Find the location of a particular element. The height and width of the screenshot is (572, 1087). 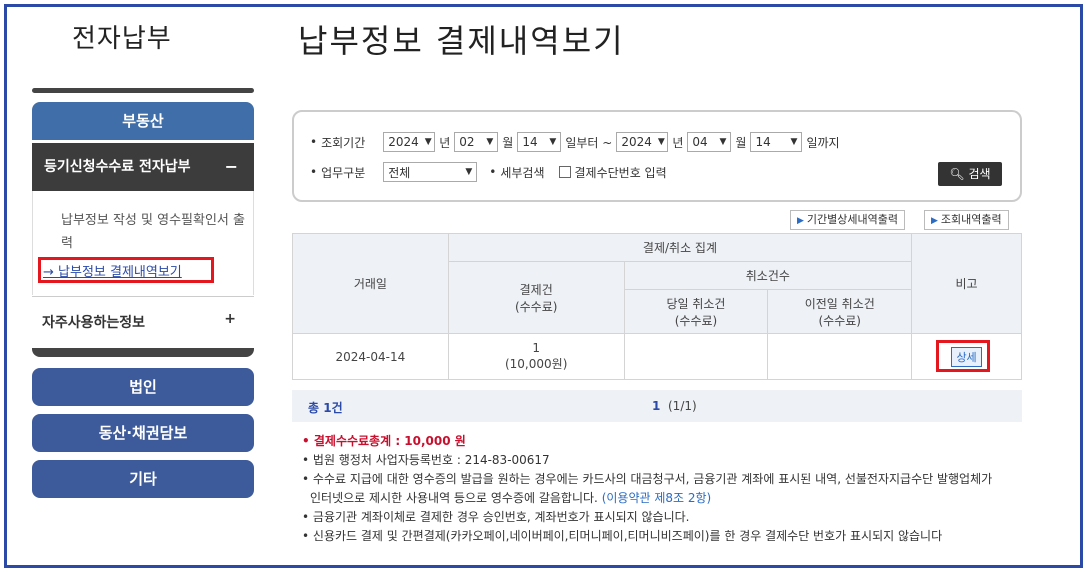

payment-number-checkbox is located at coordinates (564, 172).